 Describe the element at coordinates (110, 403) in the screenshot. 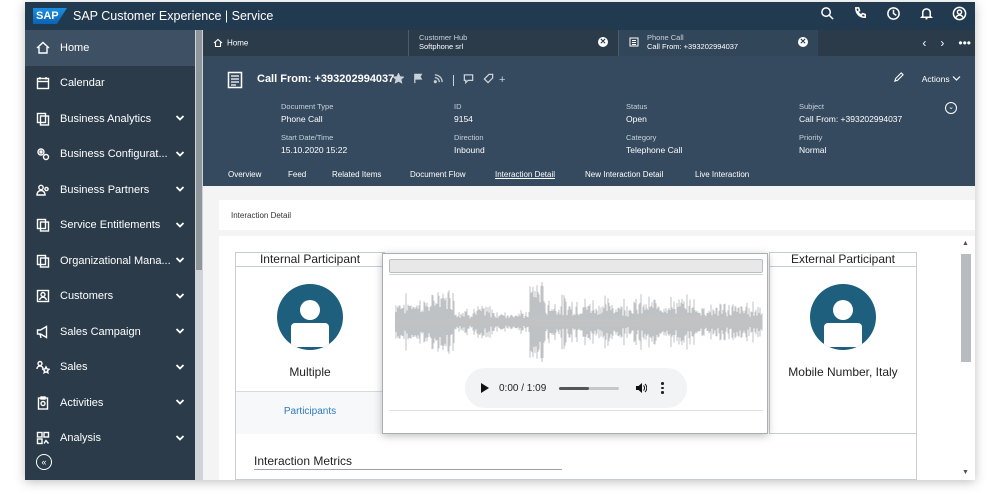

I see `sidebar-item-activities: Activities` at that location.